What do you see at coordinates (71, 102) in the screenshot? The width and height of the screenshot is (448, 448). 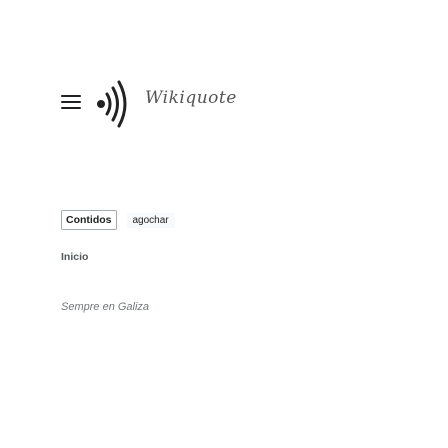 I see `hamburger-menu-icon` at bounding box center [71, 102].